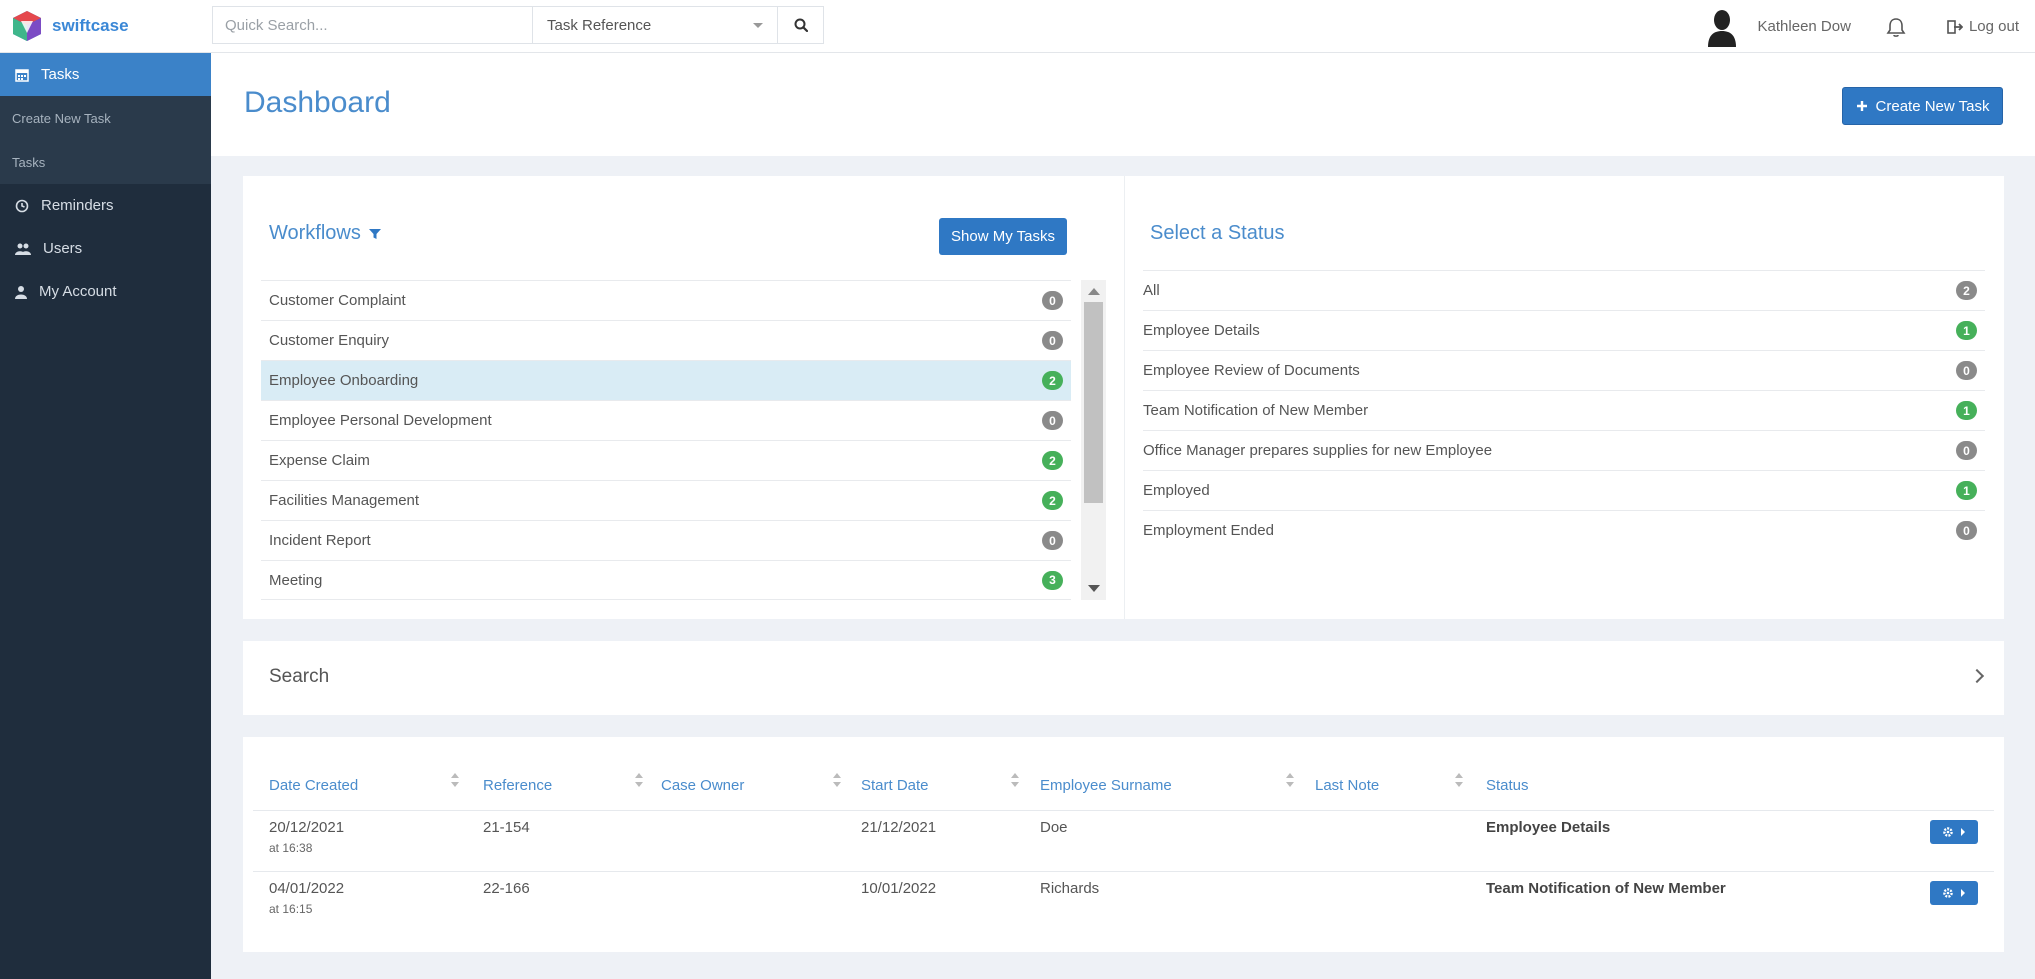 The width and height of the screenshot is (2035, 979). What do you see at coordinates (291, 909) in the screenshot?
I see `time-value: at 16:15` at bounding box center [291, 909].